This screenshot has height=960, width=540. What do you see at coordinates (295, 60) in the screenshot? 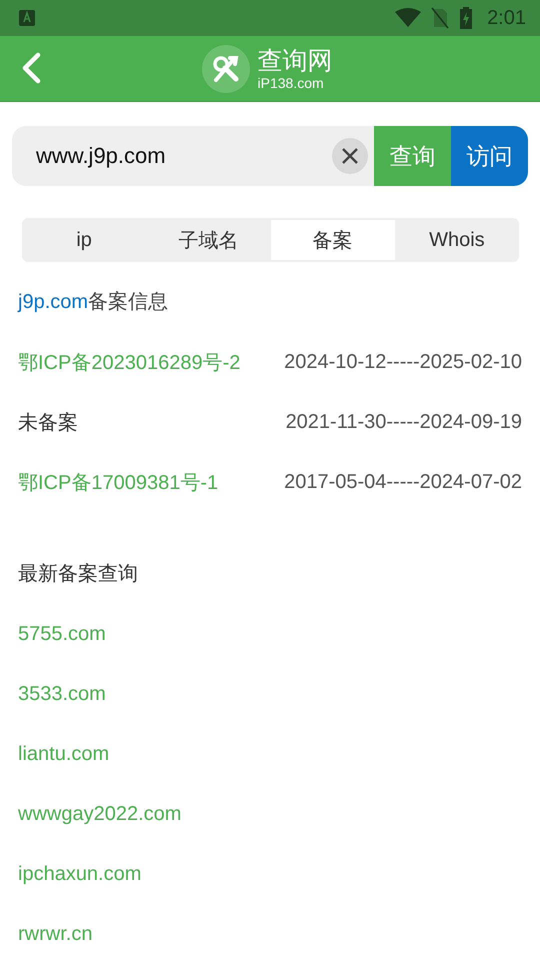
I see `logo-title: 查询网` at bounding box center [295, 60].